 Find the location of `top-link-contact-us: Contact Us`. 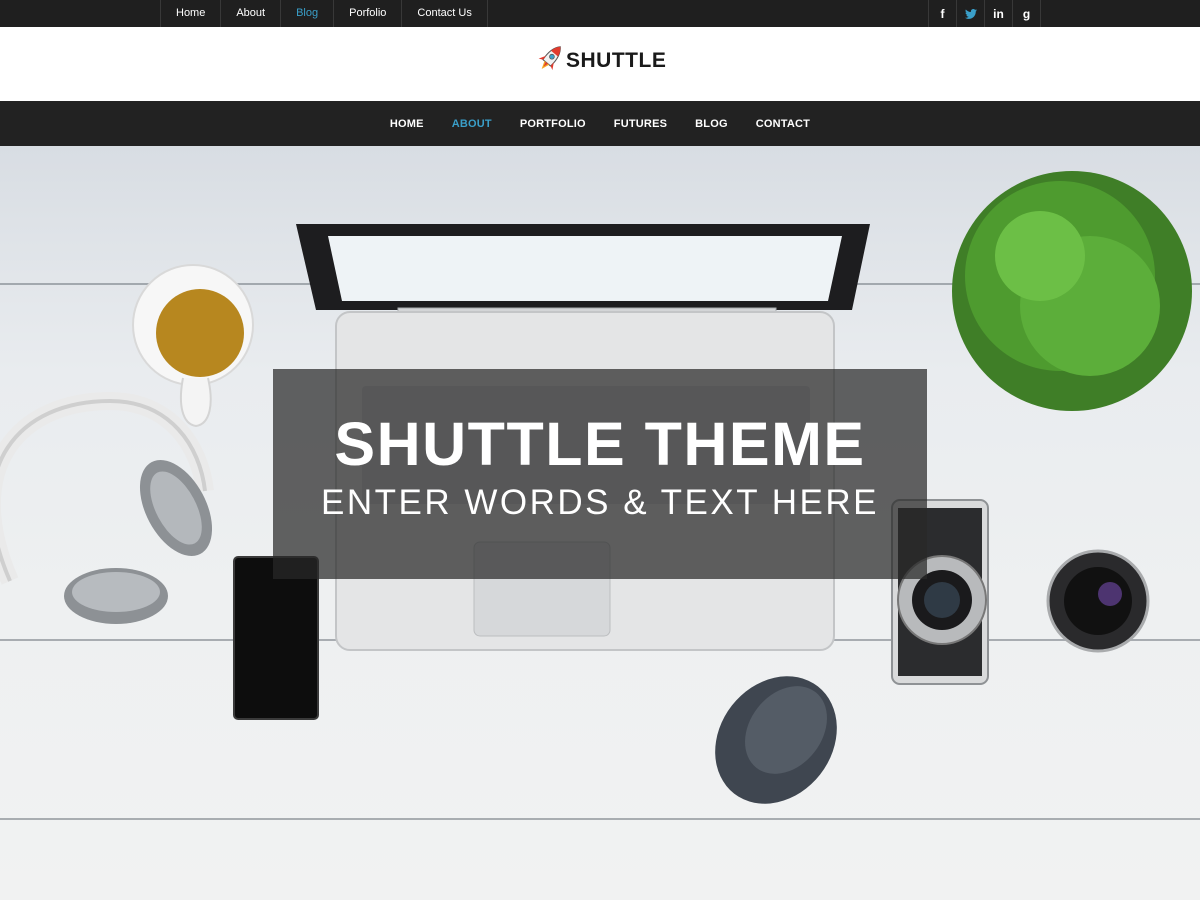

top-link-contact-us: Contact Us is located at coordinates (445, 13).